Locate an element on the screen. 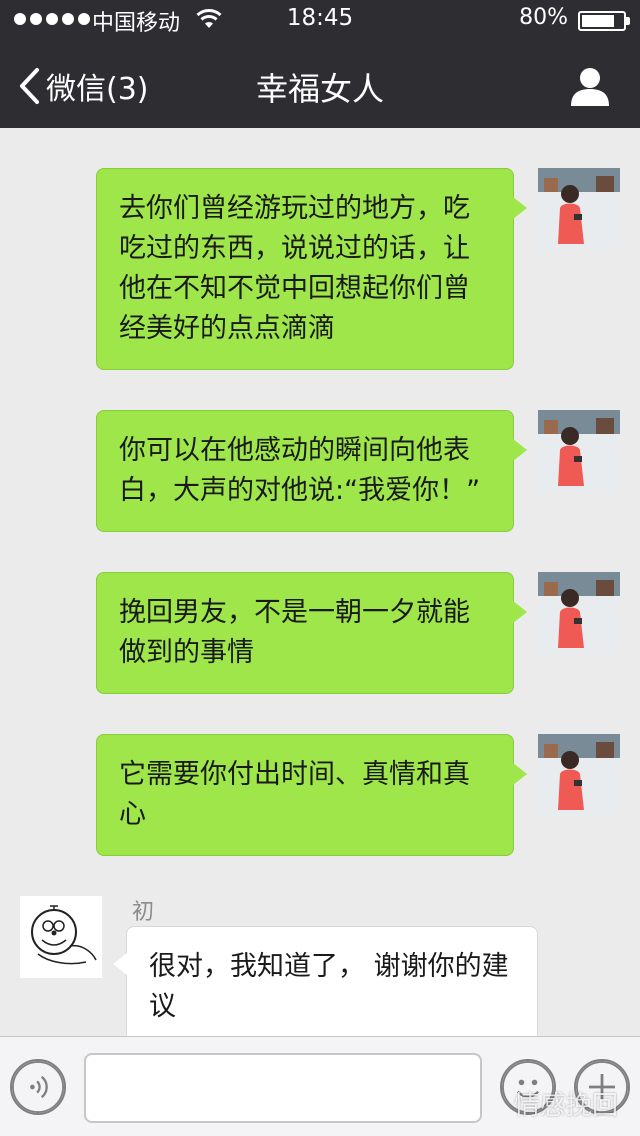 The image size is (640, 1136). message-bubble: 很对，我知道了， 谢谢你的建议 is located at coordinates (325, 981).